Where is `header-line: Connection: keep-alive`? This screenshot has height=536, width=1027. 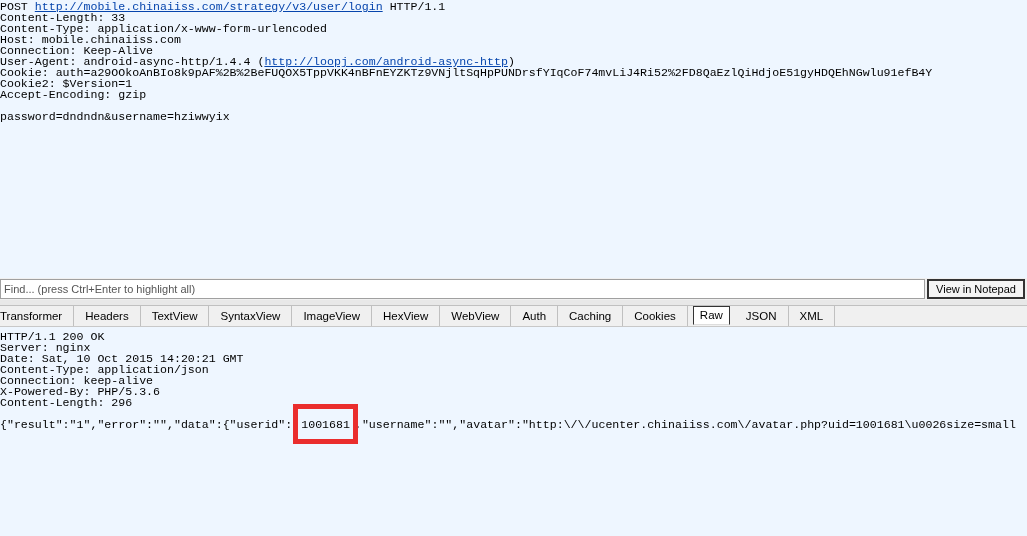
header-line: Connection: keep-alive is located at coordinates (77, 380).